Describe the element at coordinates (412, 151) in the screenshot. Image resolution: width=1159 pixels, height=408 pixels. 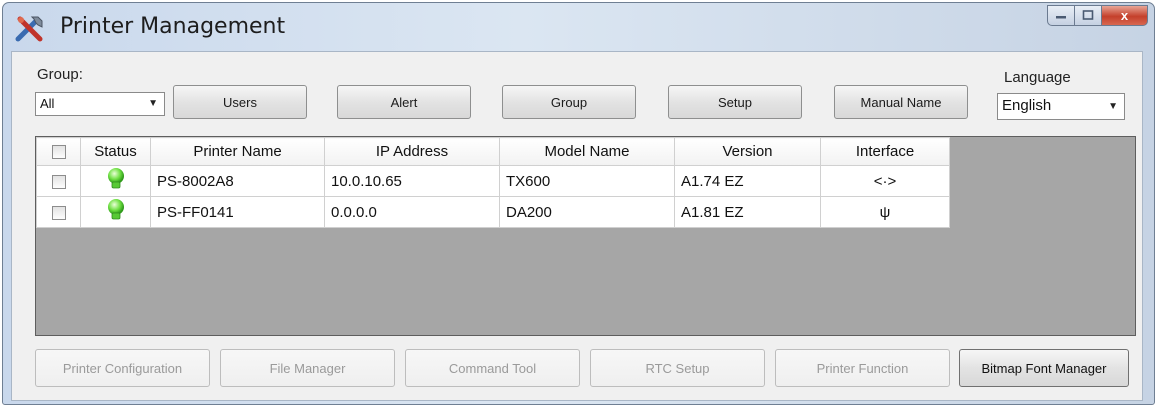
I see `column-header-ip-address: IP Address` at that location.